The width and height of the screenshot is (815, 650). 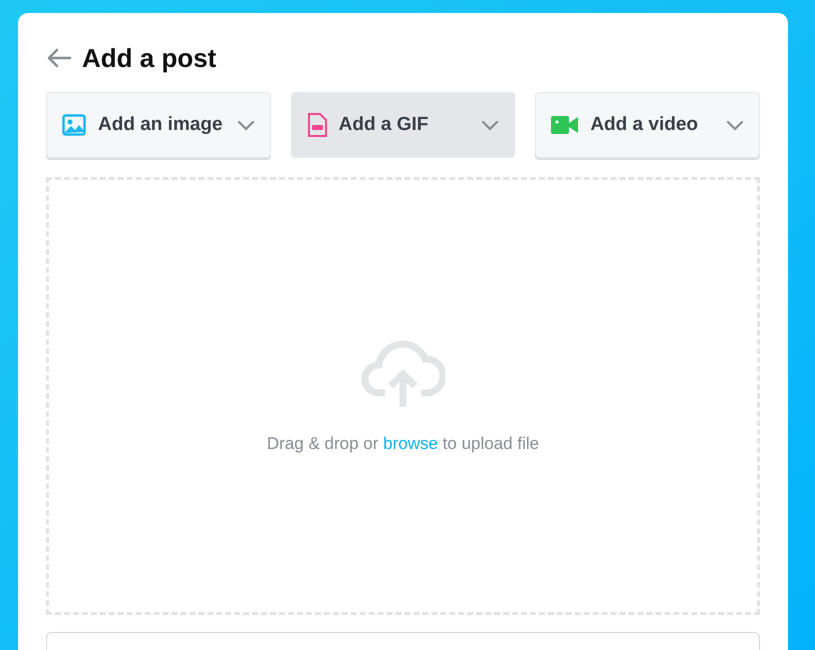 What do you see at coordinates (158, 125) in the screenshot?
I see `media-tab: Add an image` at bounding box center [158, 125].